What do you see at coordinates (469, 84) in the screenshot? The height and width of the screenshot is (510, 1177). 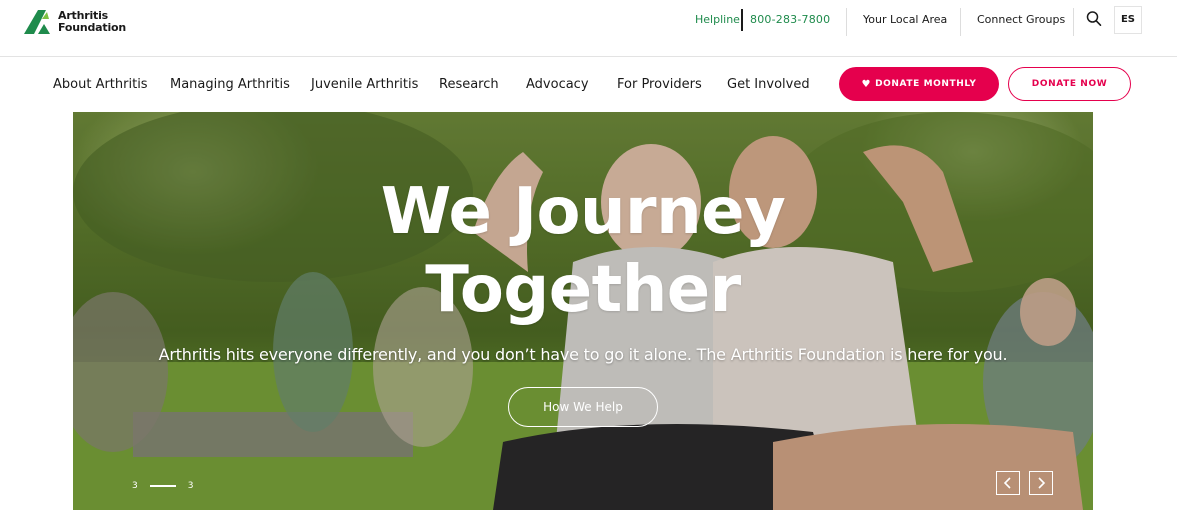 I see `nav-item-research: Research` at bounding box center [469, 84].